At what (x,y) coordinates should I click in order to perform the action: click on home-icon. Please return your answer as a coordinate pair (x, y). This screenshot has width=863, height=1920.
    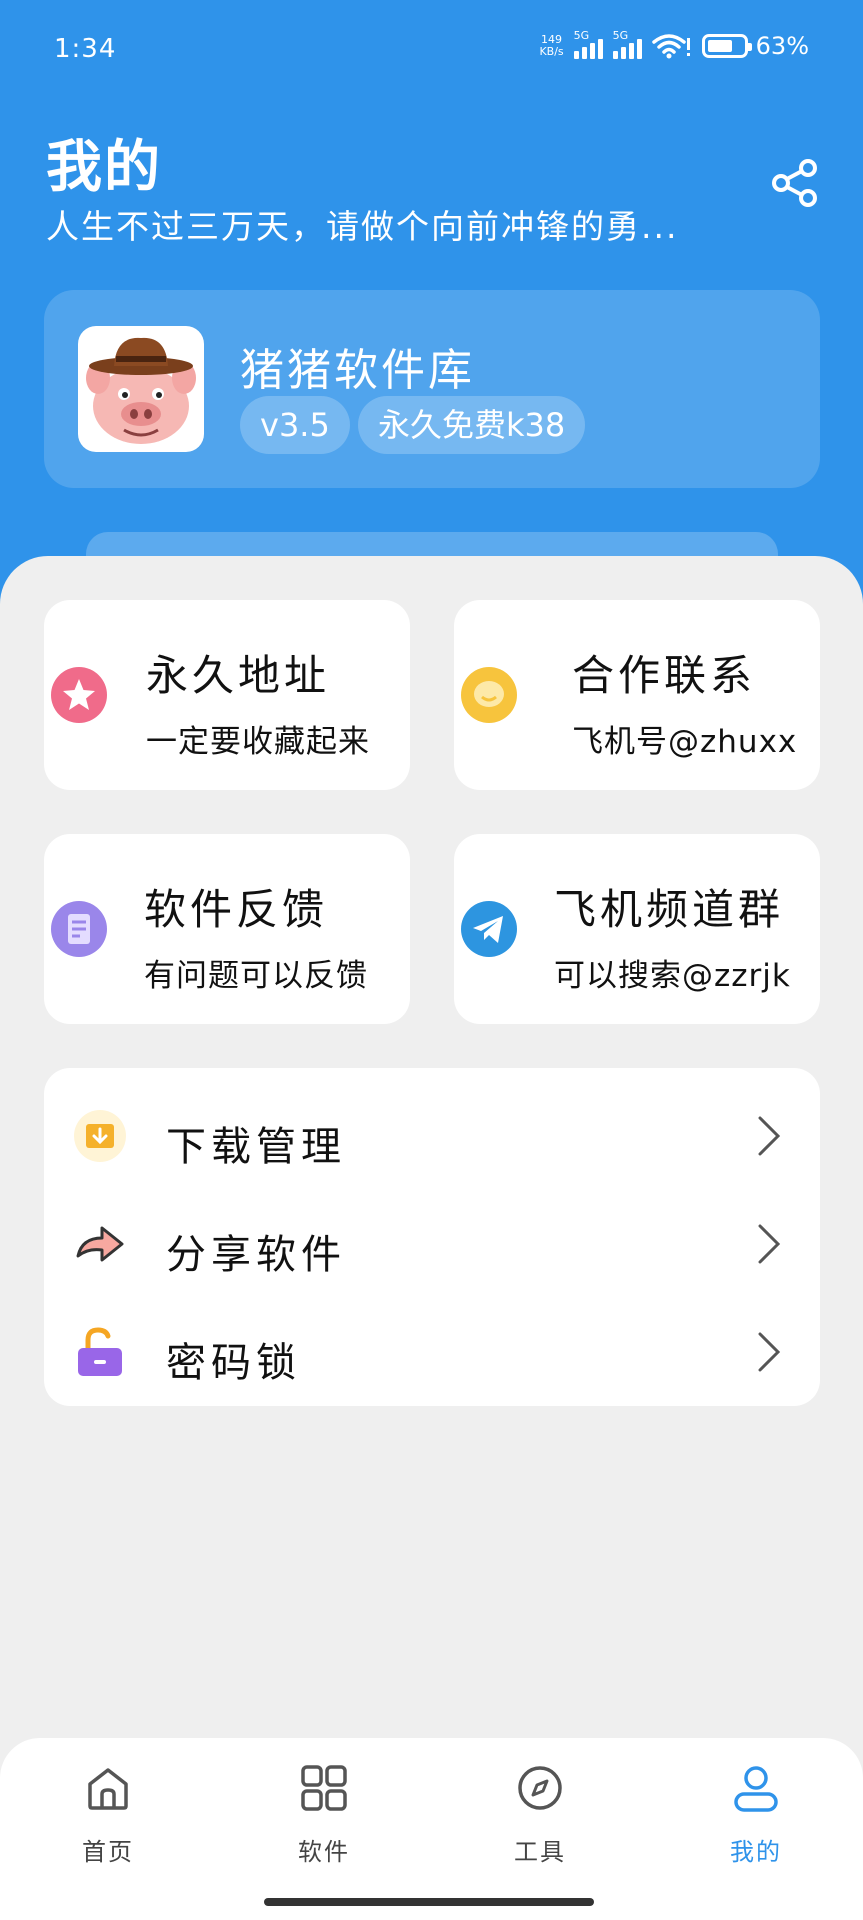
    Looking at the image, I should click on (108, 1789).